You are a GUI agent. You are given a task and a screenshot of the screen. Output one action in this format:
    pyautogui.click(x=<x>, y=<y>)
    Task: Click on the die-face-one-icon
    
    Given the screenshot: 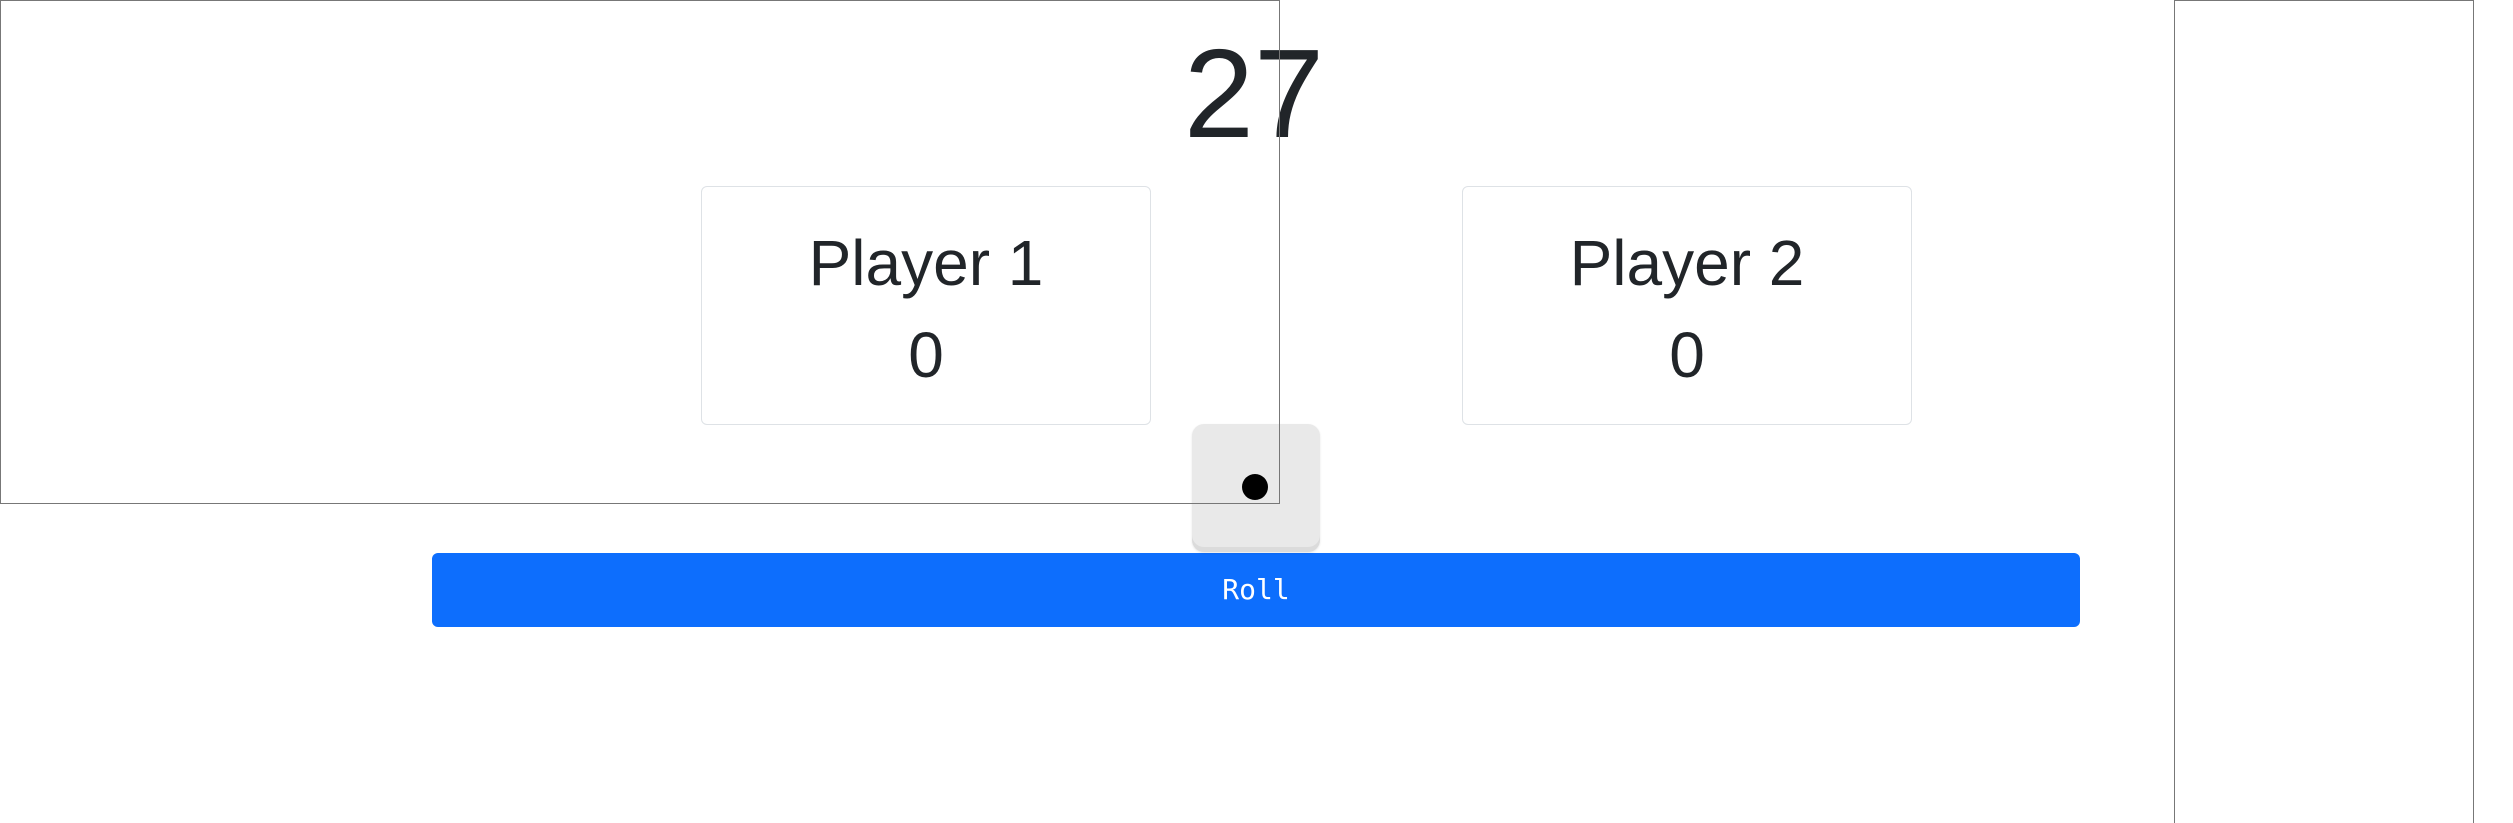 What is the action you would take?
    pyautogui.click(x=1256, y=488)
    